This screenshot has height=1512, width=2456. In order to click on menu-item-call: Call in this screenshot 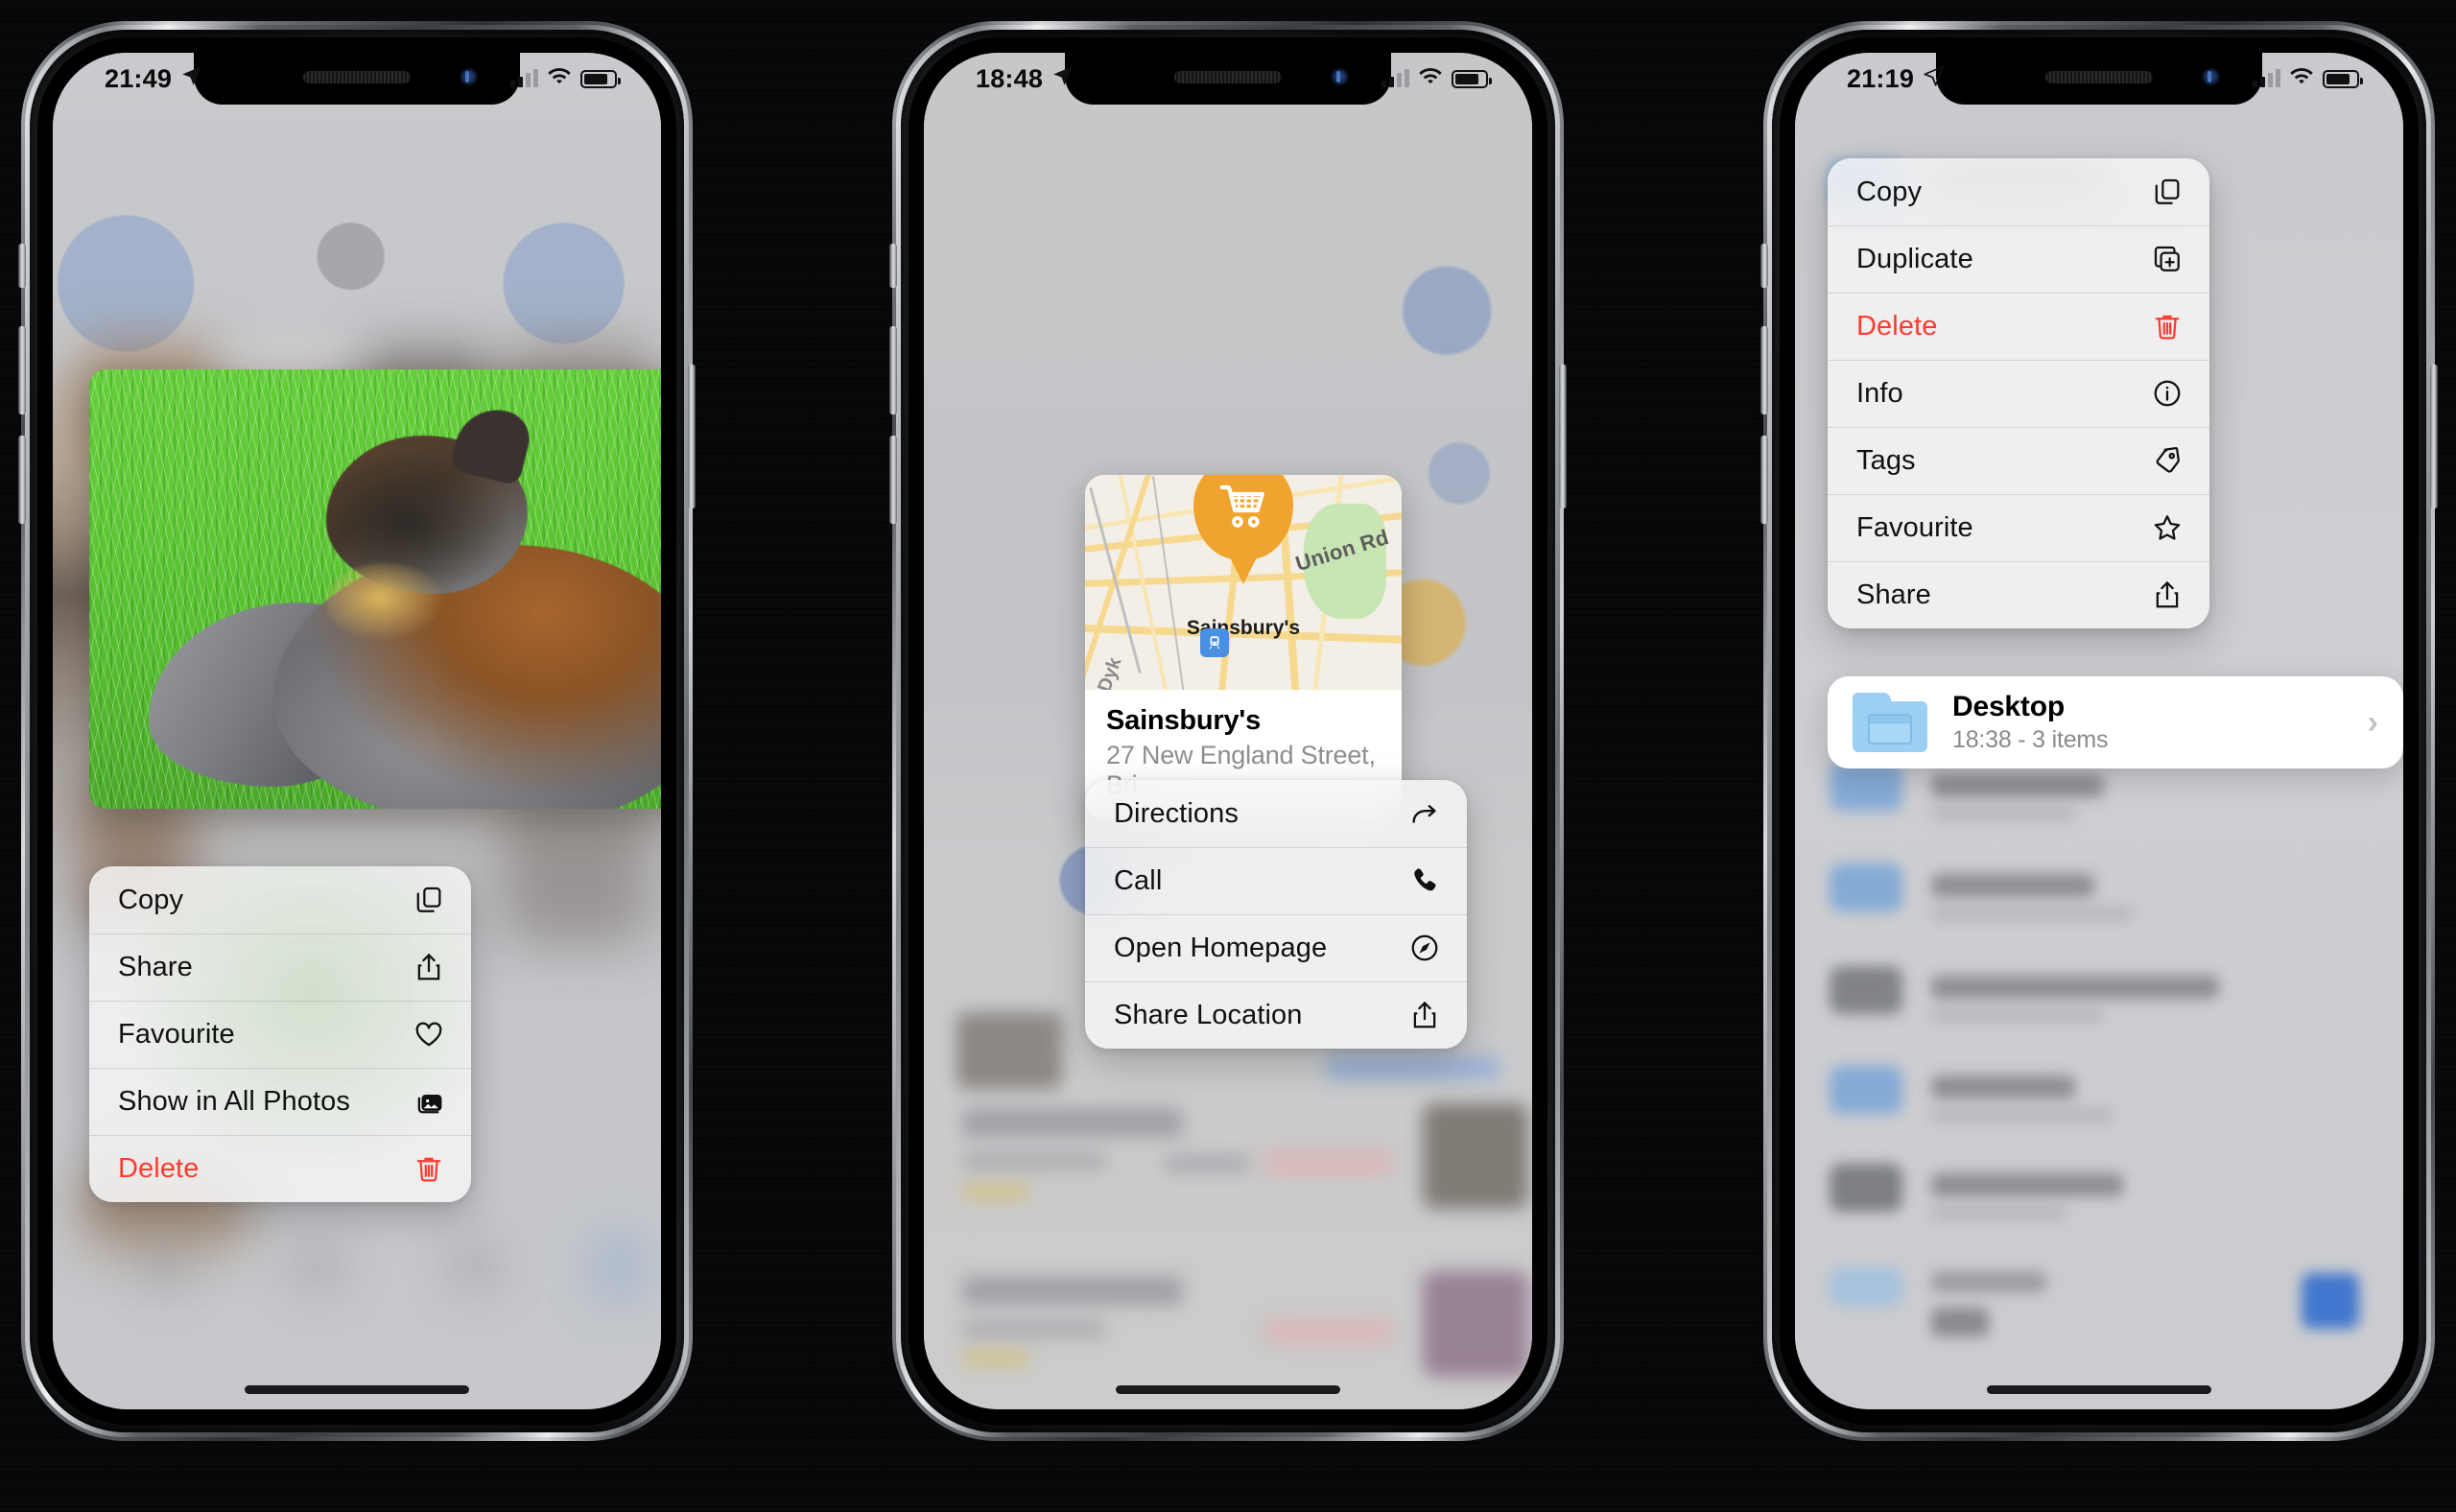, I will do `click(1276, 880)`.